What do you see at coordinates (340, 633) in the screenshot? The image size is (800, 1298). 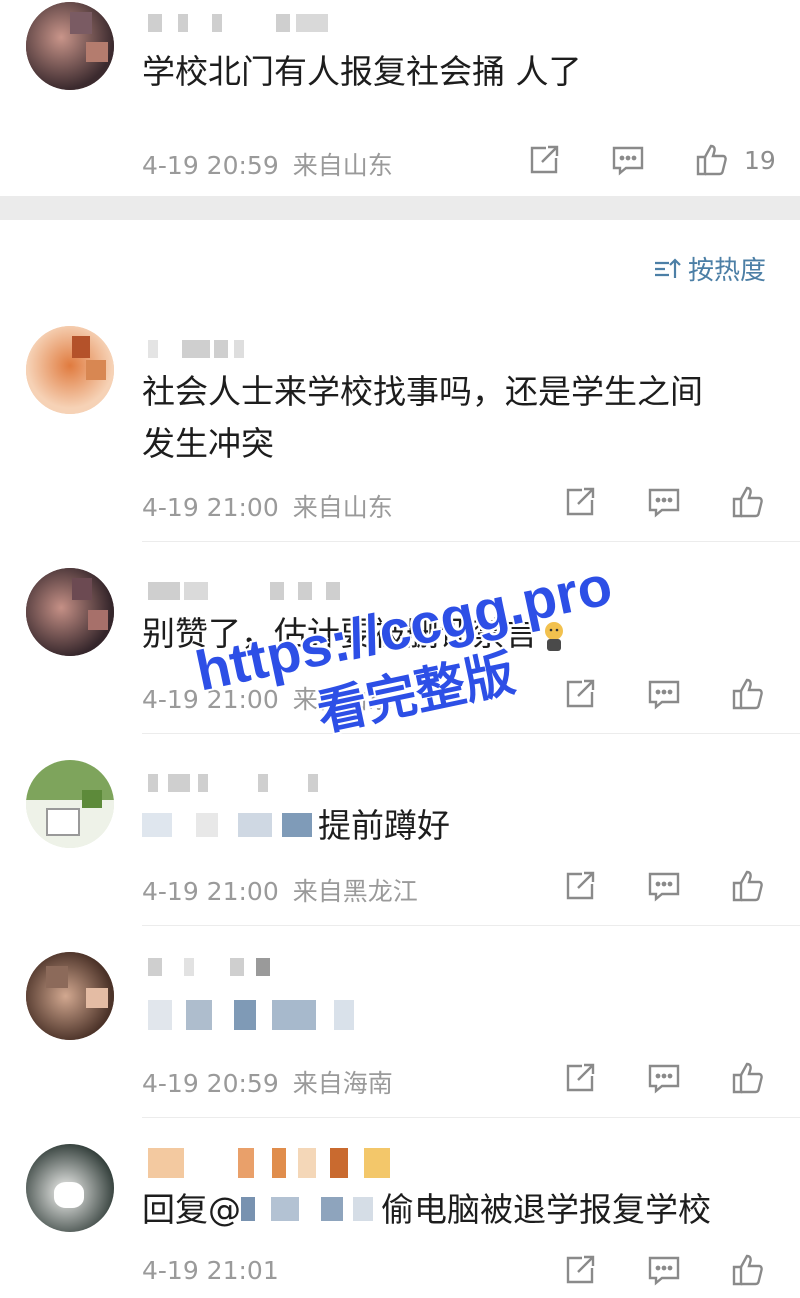 I see `comment-text-body: 别赞了，估计要被删评禁言` at bounding box center [340, 633].